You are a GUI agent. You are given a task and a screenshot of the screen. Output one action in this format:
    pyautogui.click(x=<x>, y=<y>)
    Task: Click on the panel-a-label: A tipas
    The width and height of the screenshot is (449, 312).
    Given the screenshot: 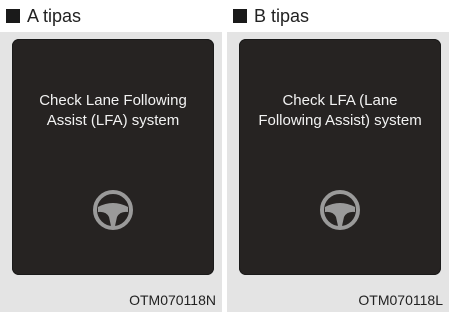 What is the action you would take?
    pyautogui.click(x=54, y=15)
    